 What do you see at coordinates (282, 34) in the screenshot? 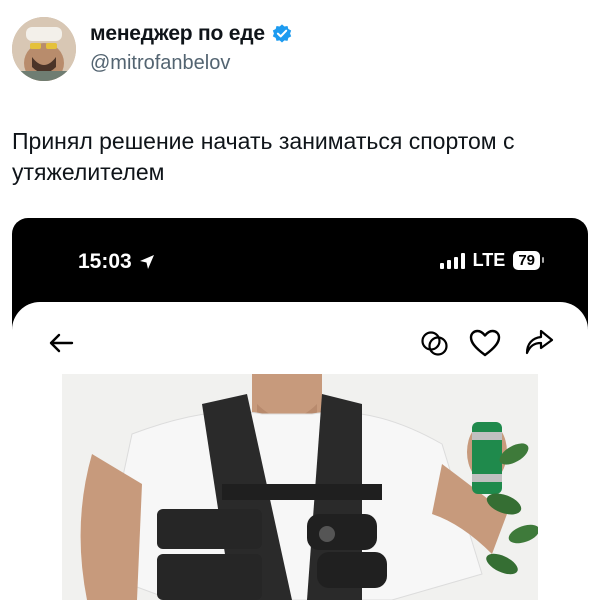
I see `verified-badge-icon` at bounding box center [282, 34].